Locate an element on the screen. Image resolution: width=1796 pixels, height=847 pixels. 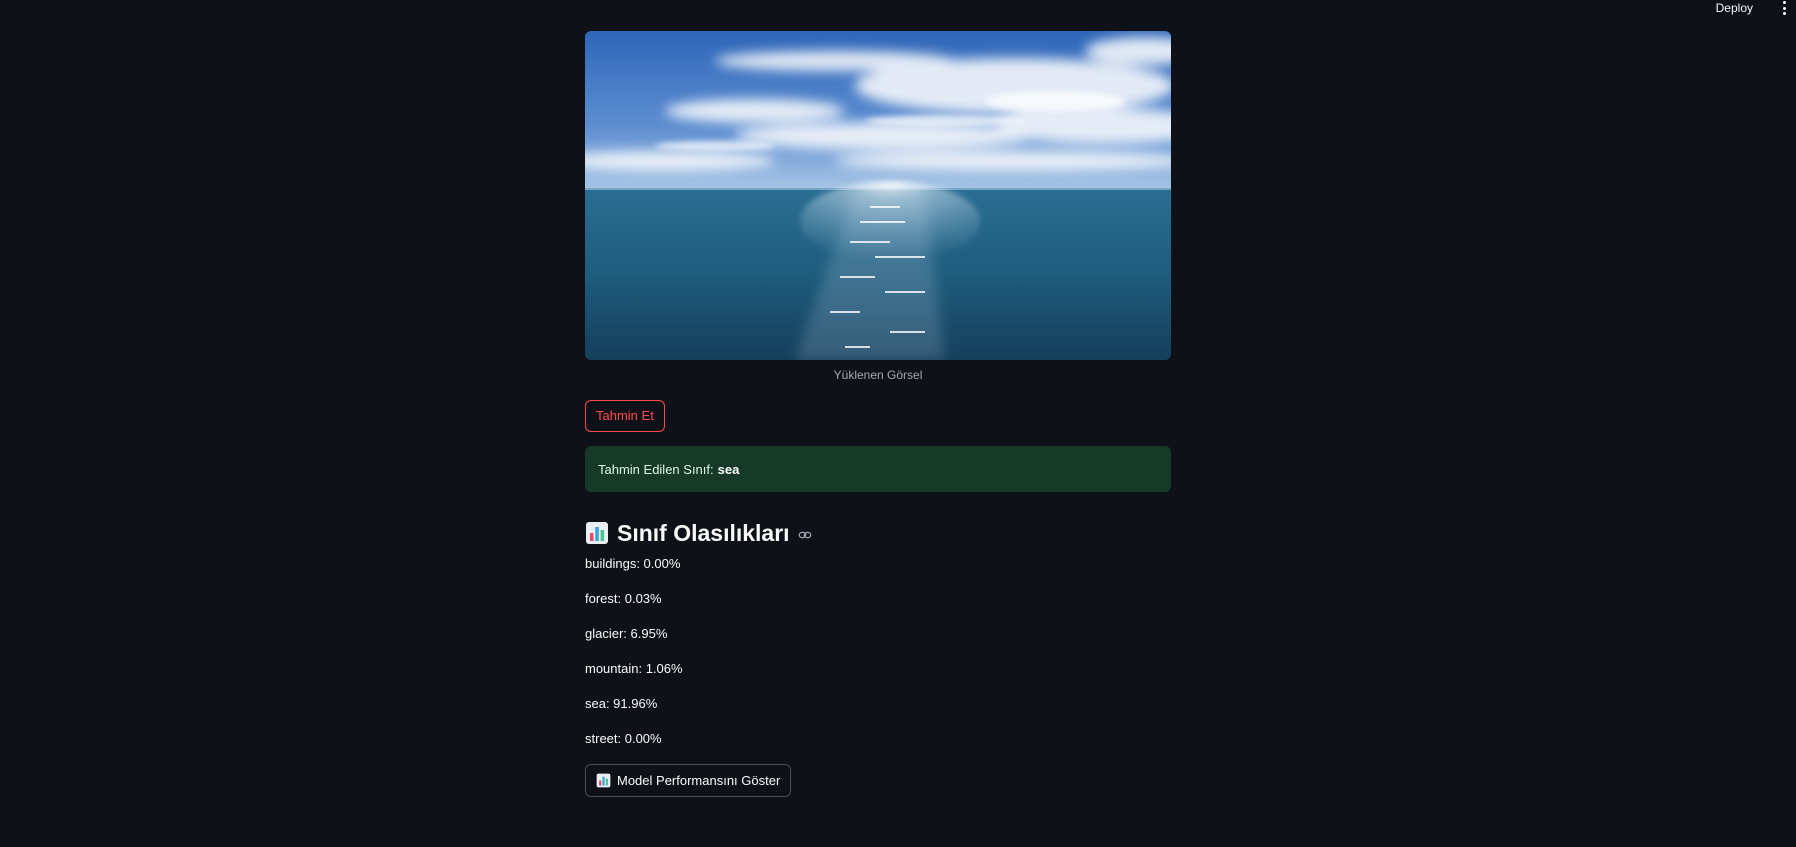
vertical-ellipsis-icon is located at coordinates (1784, 8).